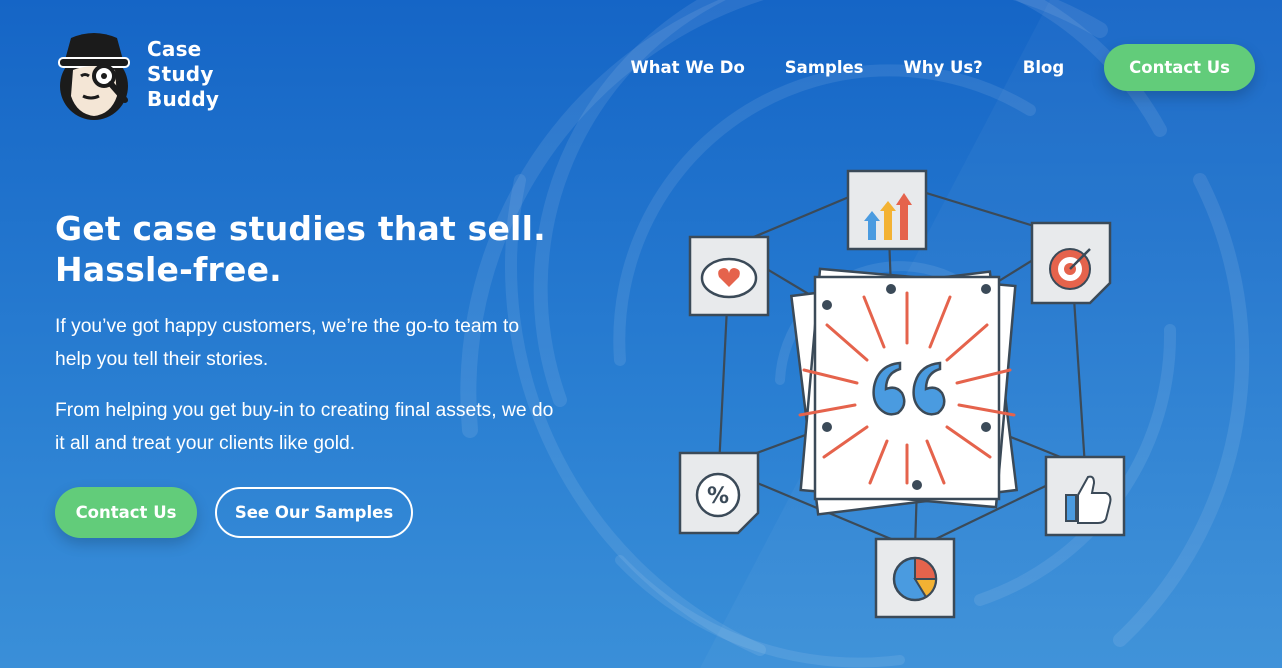 The width and height of the screenshot is (1282, 668). What do you see at coordinates (305, 249) in the screenshot?
I see `hero-headline: Get case studies that sell. Hassle-free.` at bounding box center [305, 249].